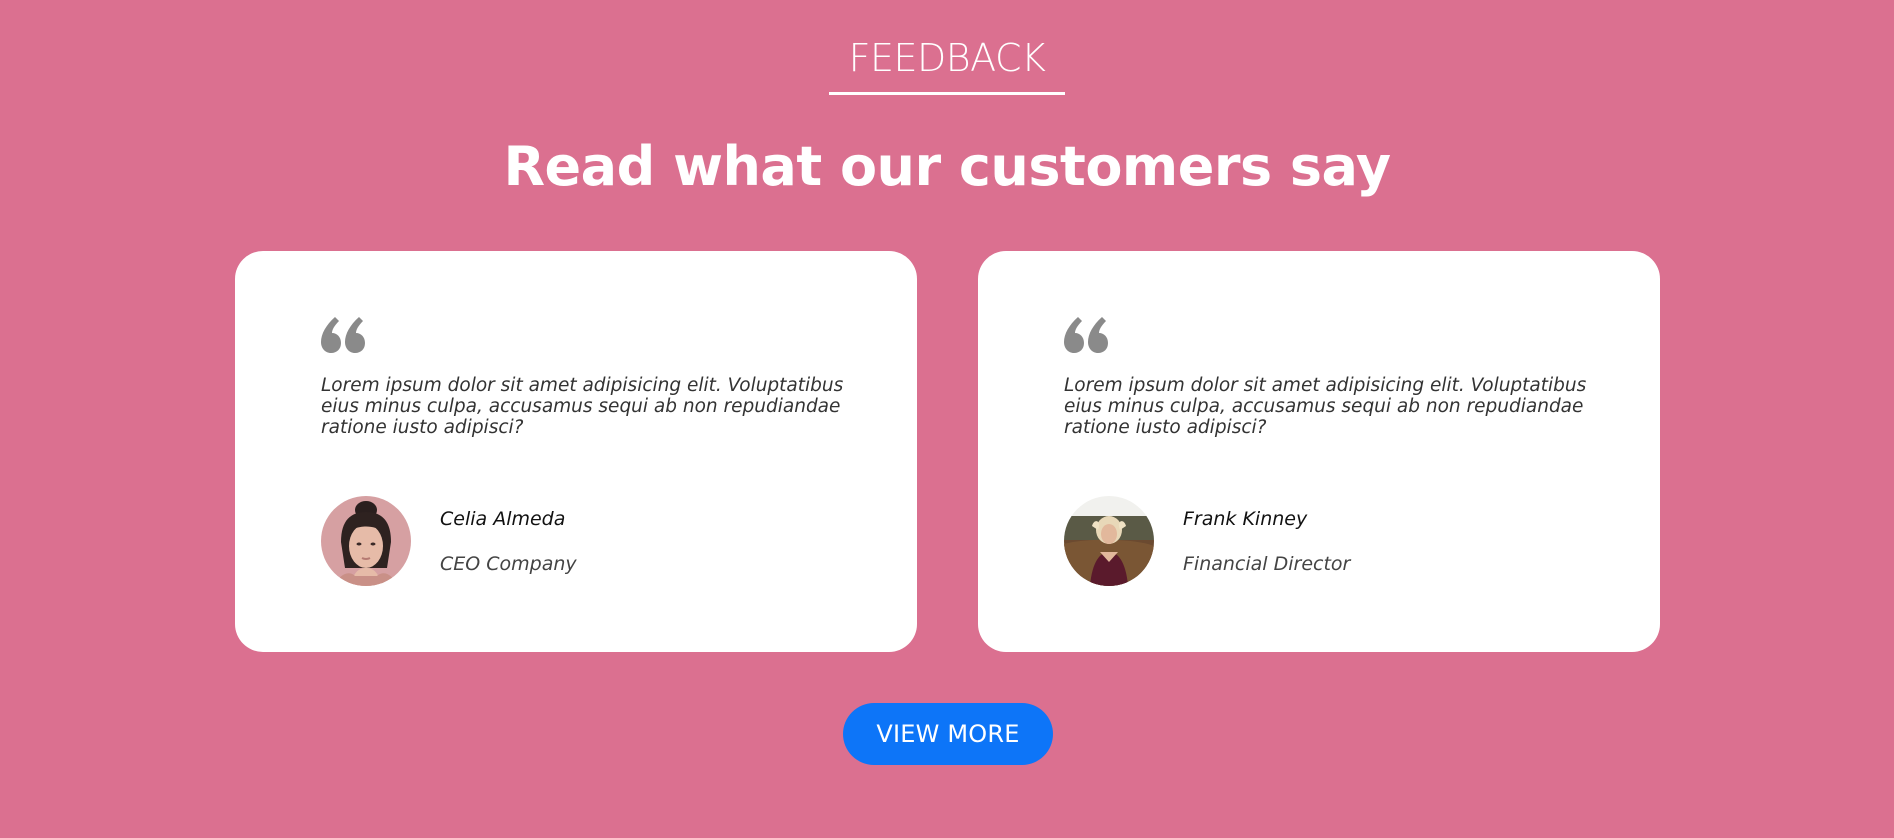 The height and width of the screenshot is (838, 1894). I want to click on section-headline: Read what our customers say, so click(947, 166).